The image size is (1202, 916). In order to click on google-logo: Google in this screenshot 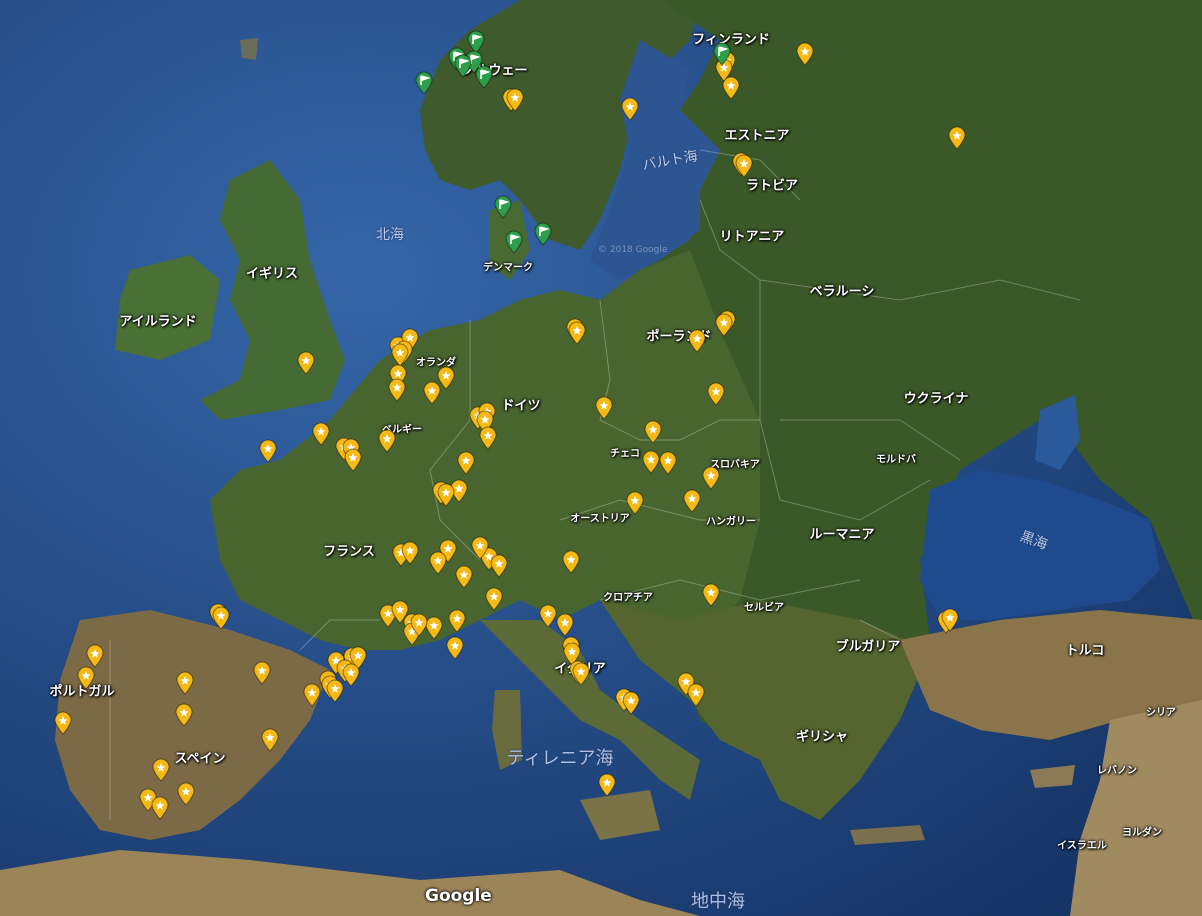, I will do `click(458, 896)`.